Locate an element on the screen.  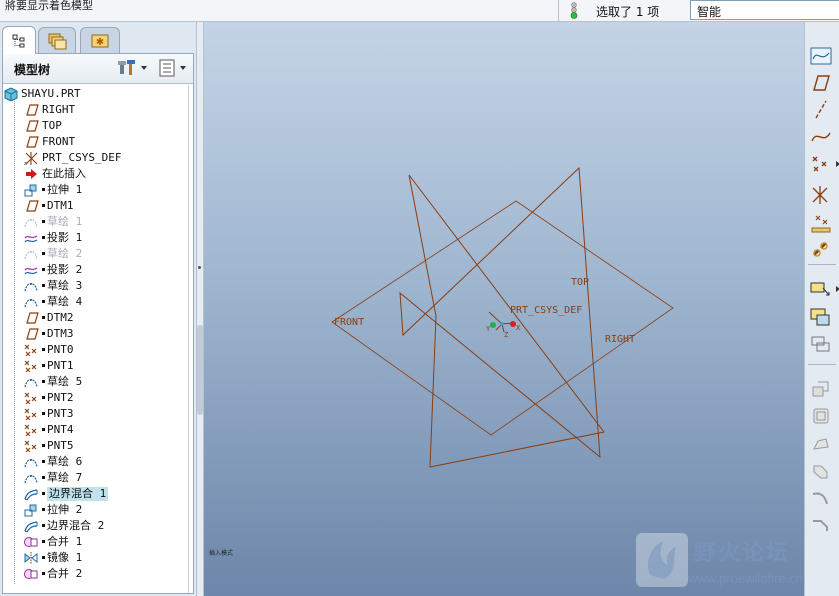
tree-item: 草绘 5 is located at coordinates (95, 382).